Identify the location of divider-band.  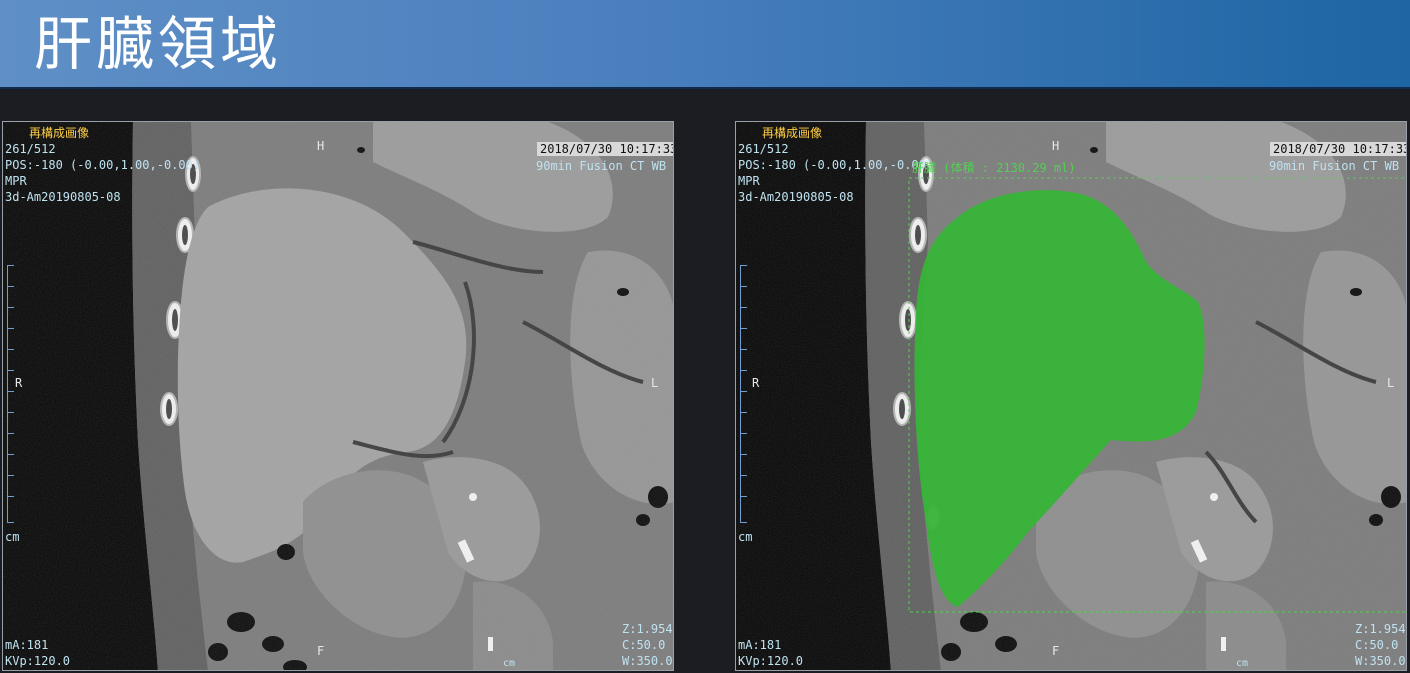
(705, 105).